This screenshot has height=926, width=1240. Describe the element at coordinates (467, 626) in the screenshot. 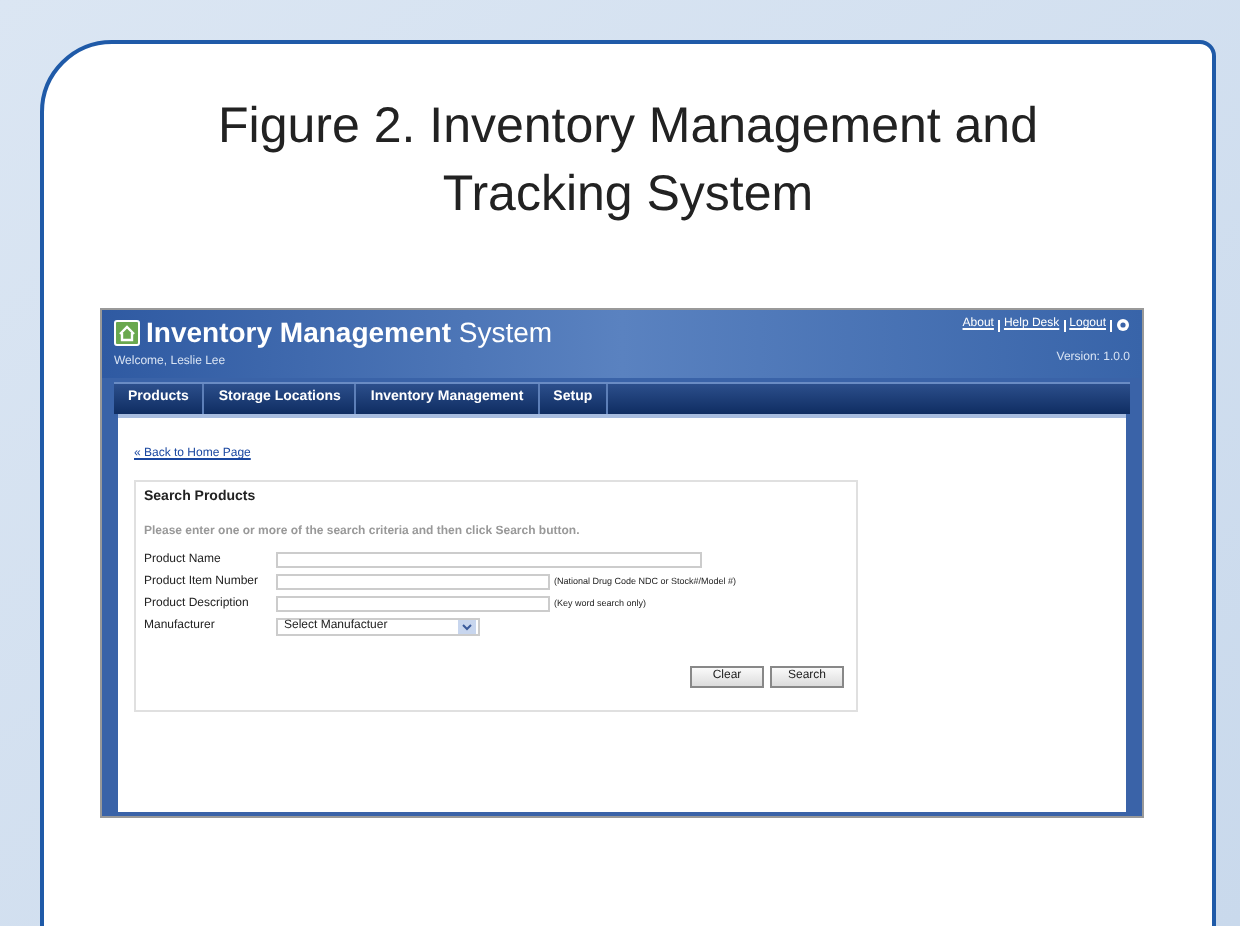

I see `dropdown-caret-icon` at that location.